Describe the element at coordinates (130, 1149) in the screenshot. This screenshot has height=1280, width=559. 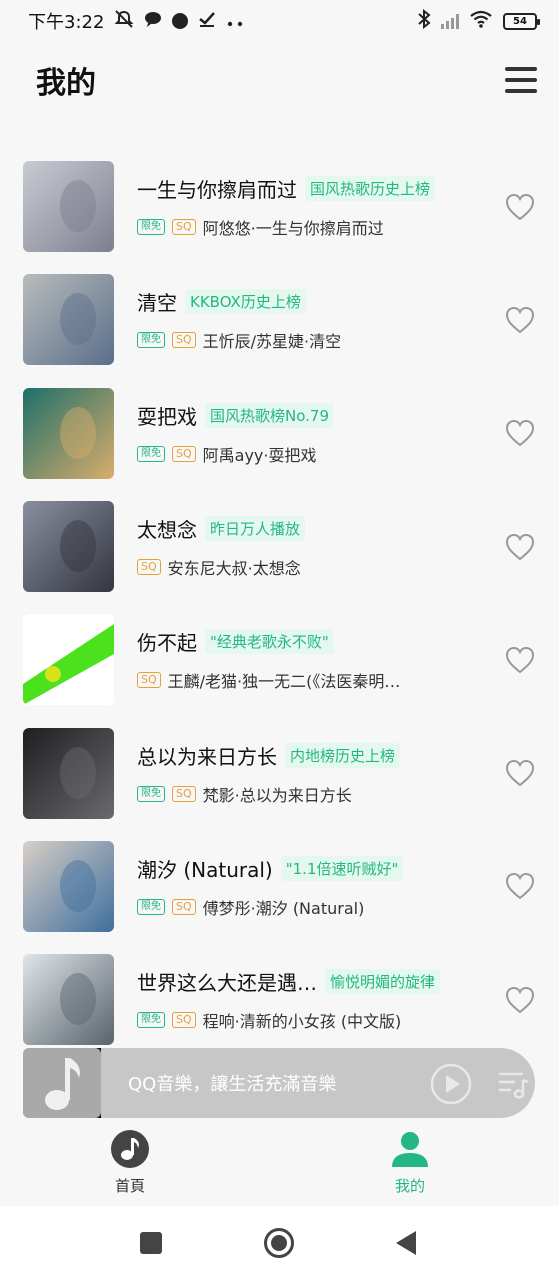
I see `home-disc-icon` at that location.